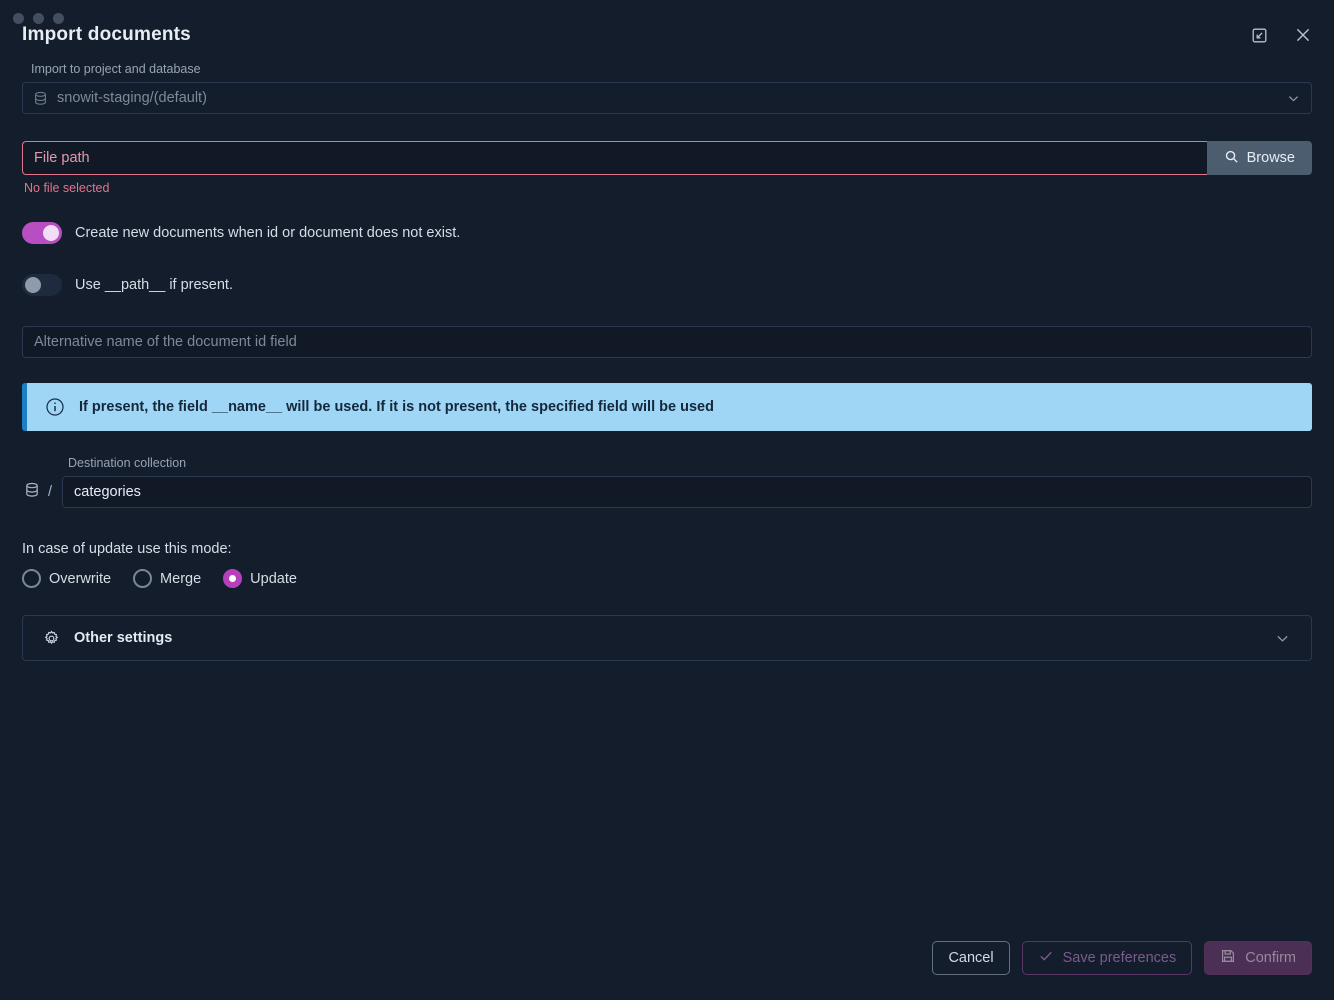  Describe the element at coordinates (667, 31) in the screenshot. I see `title-bar: Import documents` at that location.